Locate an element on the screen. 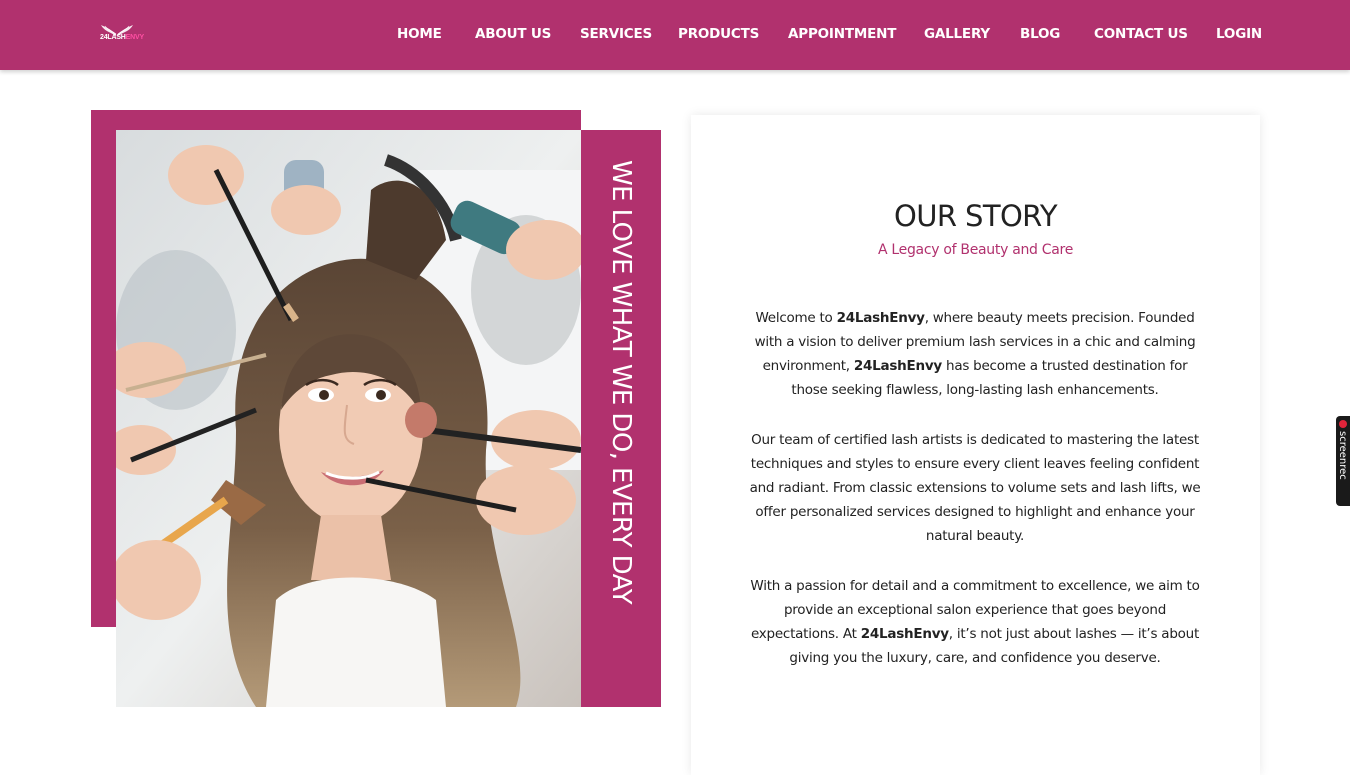 The height and width of the screenshot is (775, 1350). tagline-vertical: WE LOVE WHAT WE DO, EVERY DAY is located at coordinates (621, 382).